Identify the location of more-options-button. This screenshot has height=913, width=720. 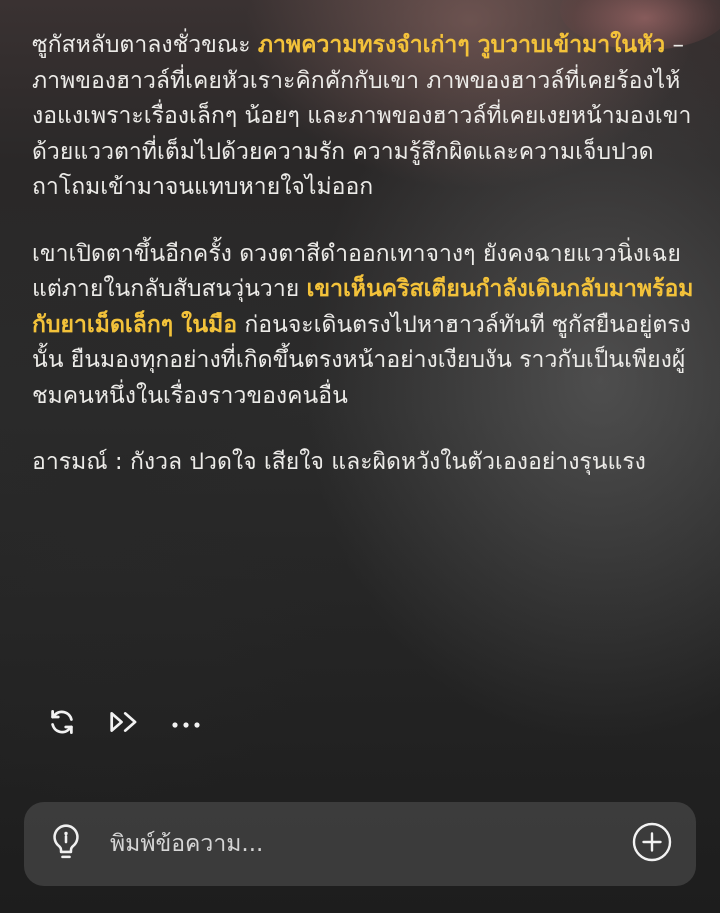
(186, 724).